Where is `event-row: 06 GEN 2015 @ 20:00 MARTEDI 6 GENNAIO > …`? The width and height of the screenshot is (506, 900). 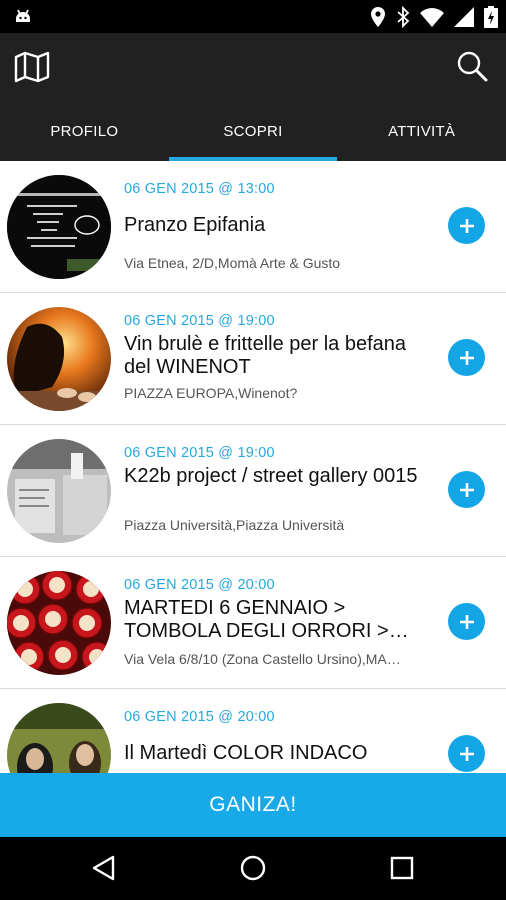
event-row: 06 GEN 2015 @ 20:00 MARTEDI 6 GENNAIO > … is located at coordinates (253, 623).